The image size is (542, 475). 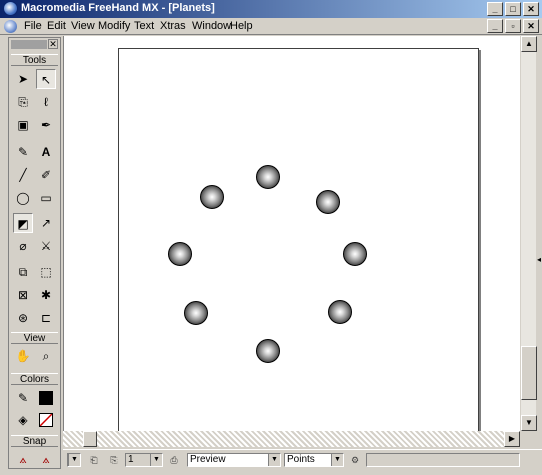 I want to click on freehand-app-icon, so click(x=10, y=8).